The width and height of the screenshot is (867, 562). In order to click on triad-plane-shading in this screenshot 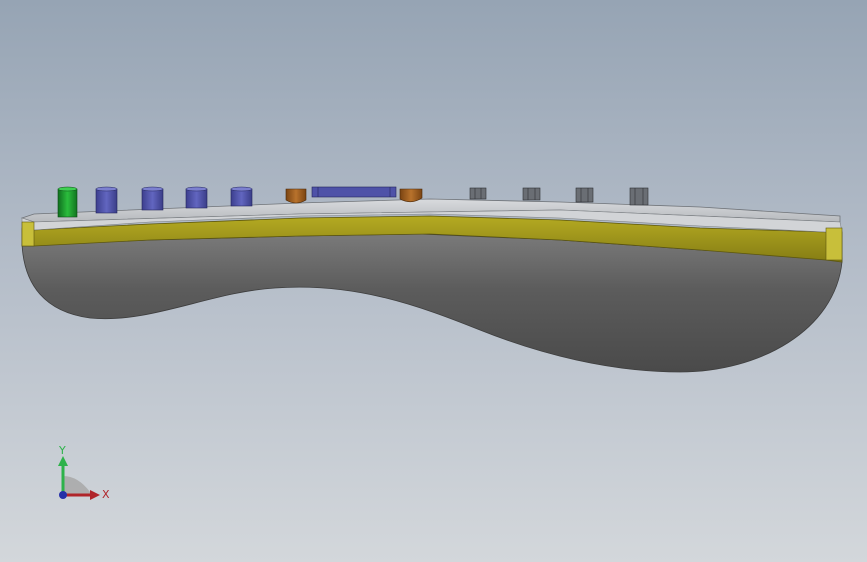, I will do `click(76, 485)`.